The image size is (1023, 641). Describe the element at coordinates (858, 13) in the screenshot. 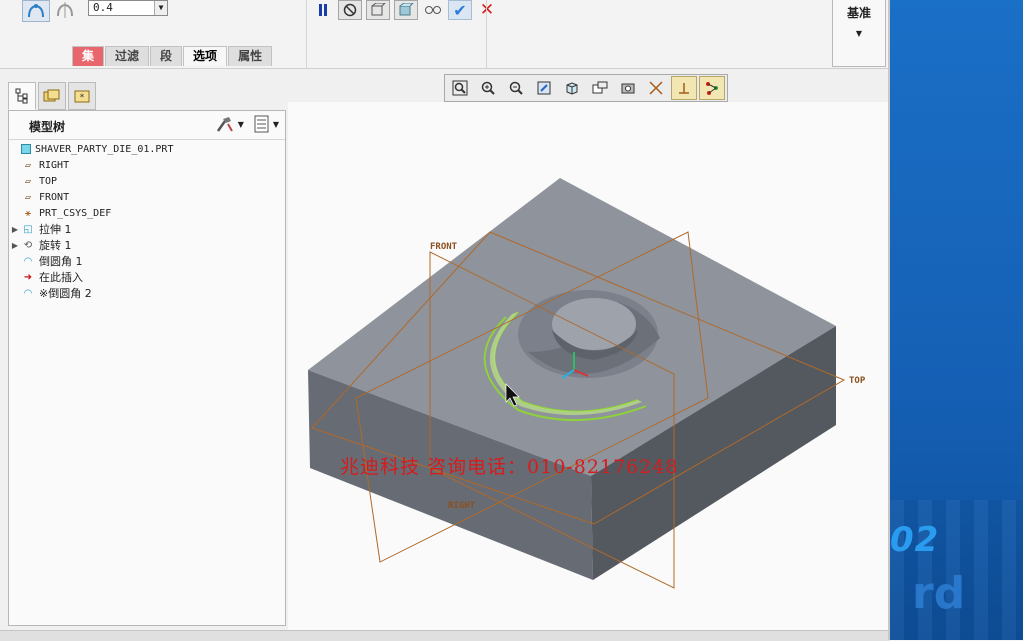

I see `datum-label: 基准` at that location.